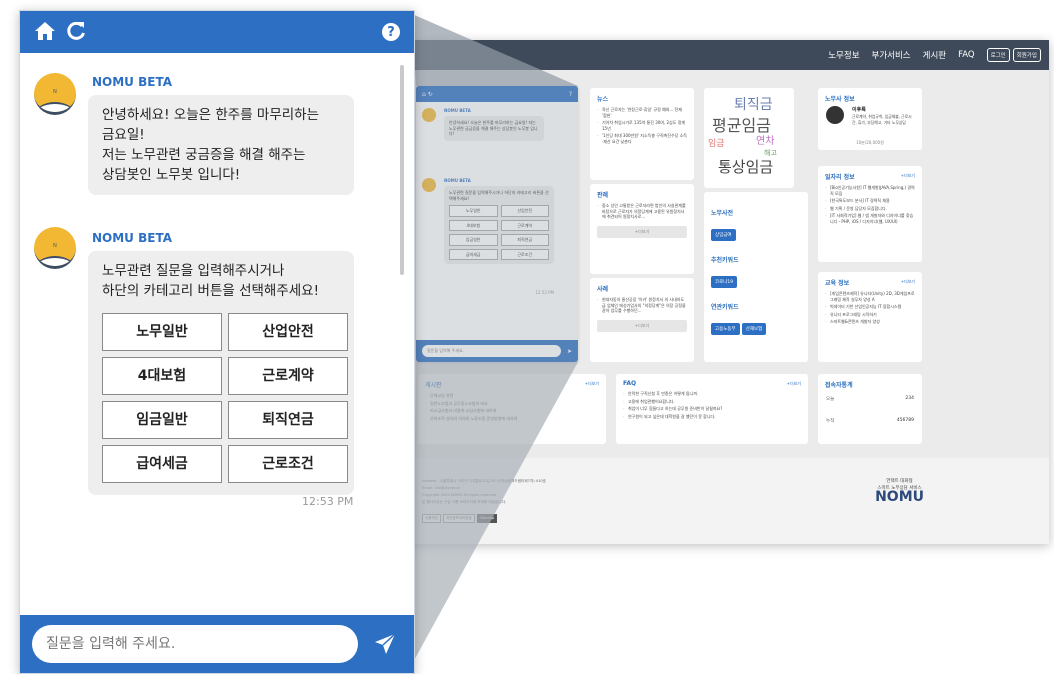 This screenshot has width=1054, height=674. I want to click on mini-timestamp: 12:53 PM, so click(544, 292).